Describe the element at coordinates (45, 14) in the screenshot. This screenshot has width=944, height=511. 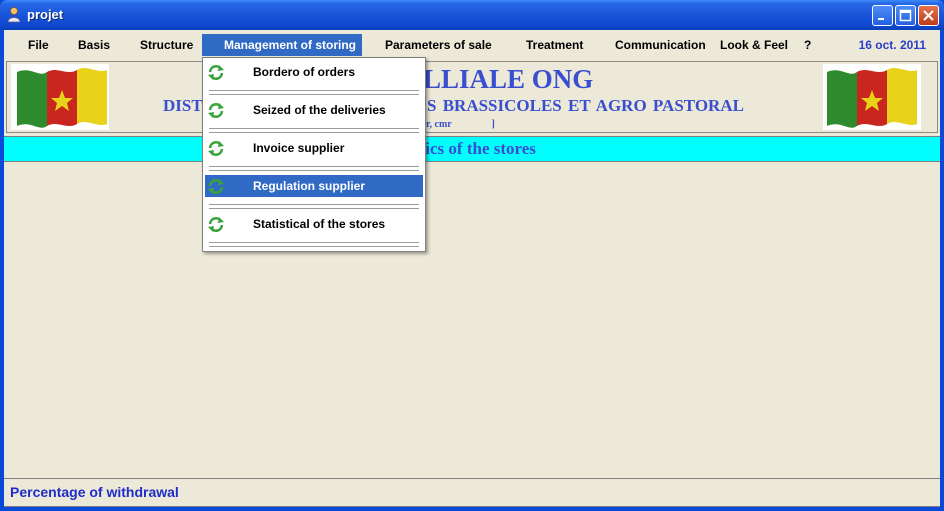
I see `window-title: projet` at that location.